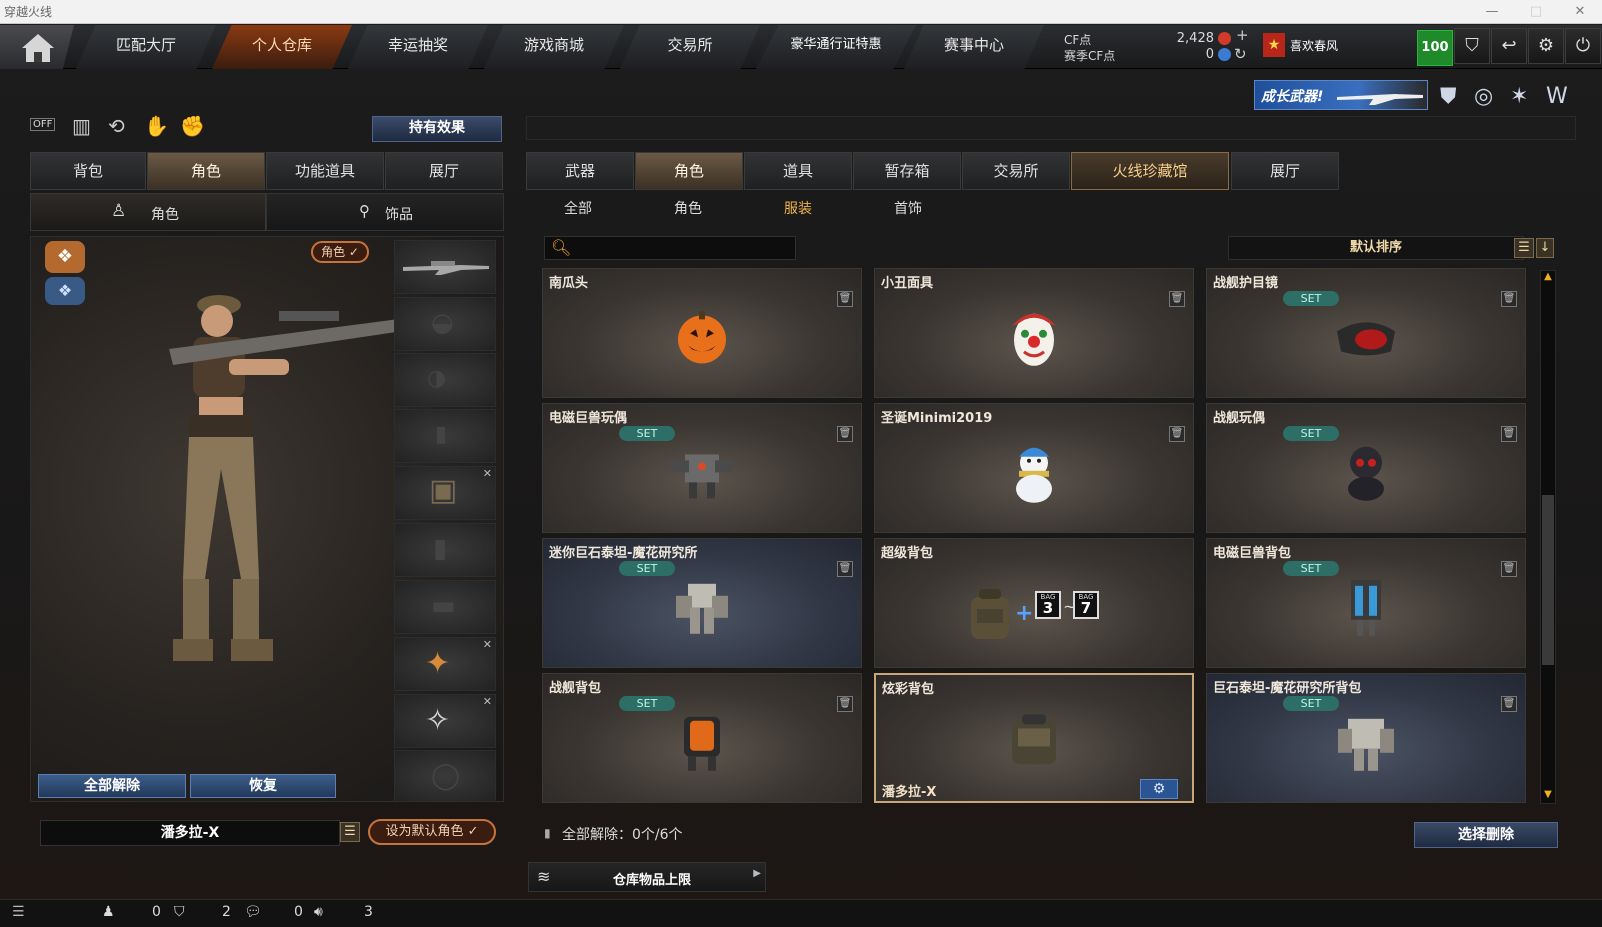 This screenshot has height=927, width=1602. What do you see at coordinates (1242, 35) in the screenshot?
I see `add-cf-button: +` at bounding box center [1242, 35].